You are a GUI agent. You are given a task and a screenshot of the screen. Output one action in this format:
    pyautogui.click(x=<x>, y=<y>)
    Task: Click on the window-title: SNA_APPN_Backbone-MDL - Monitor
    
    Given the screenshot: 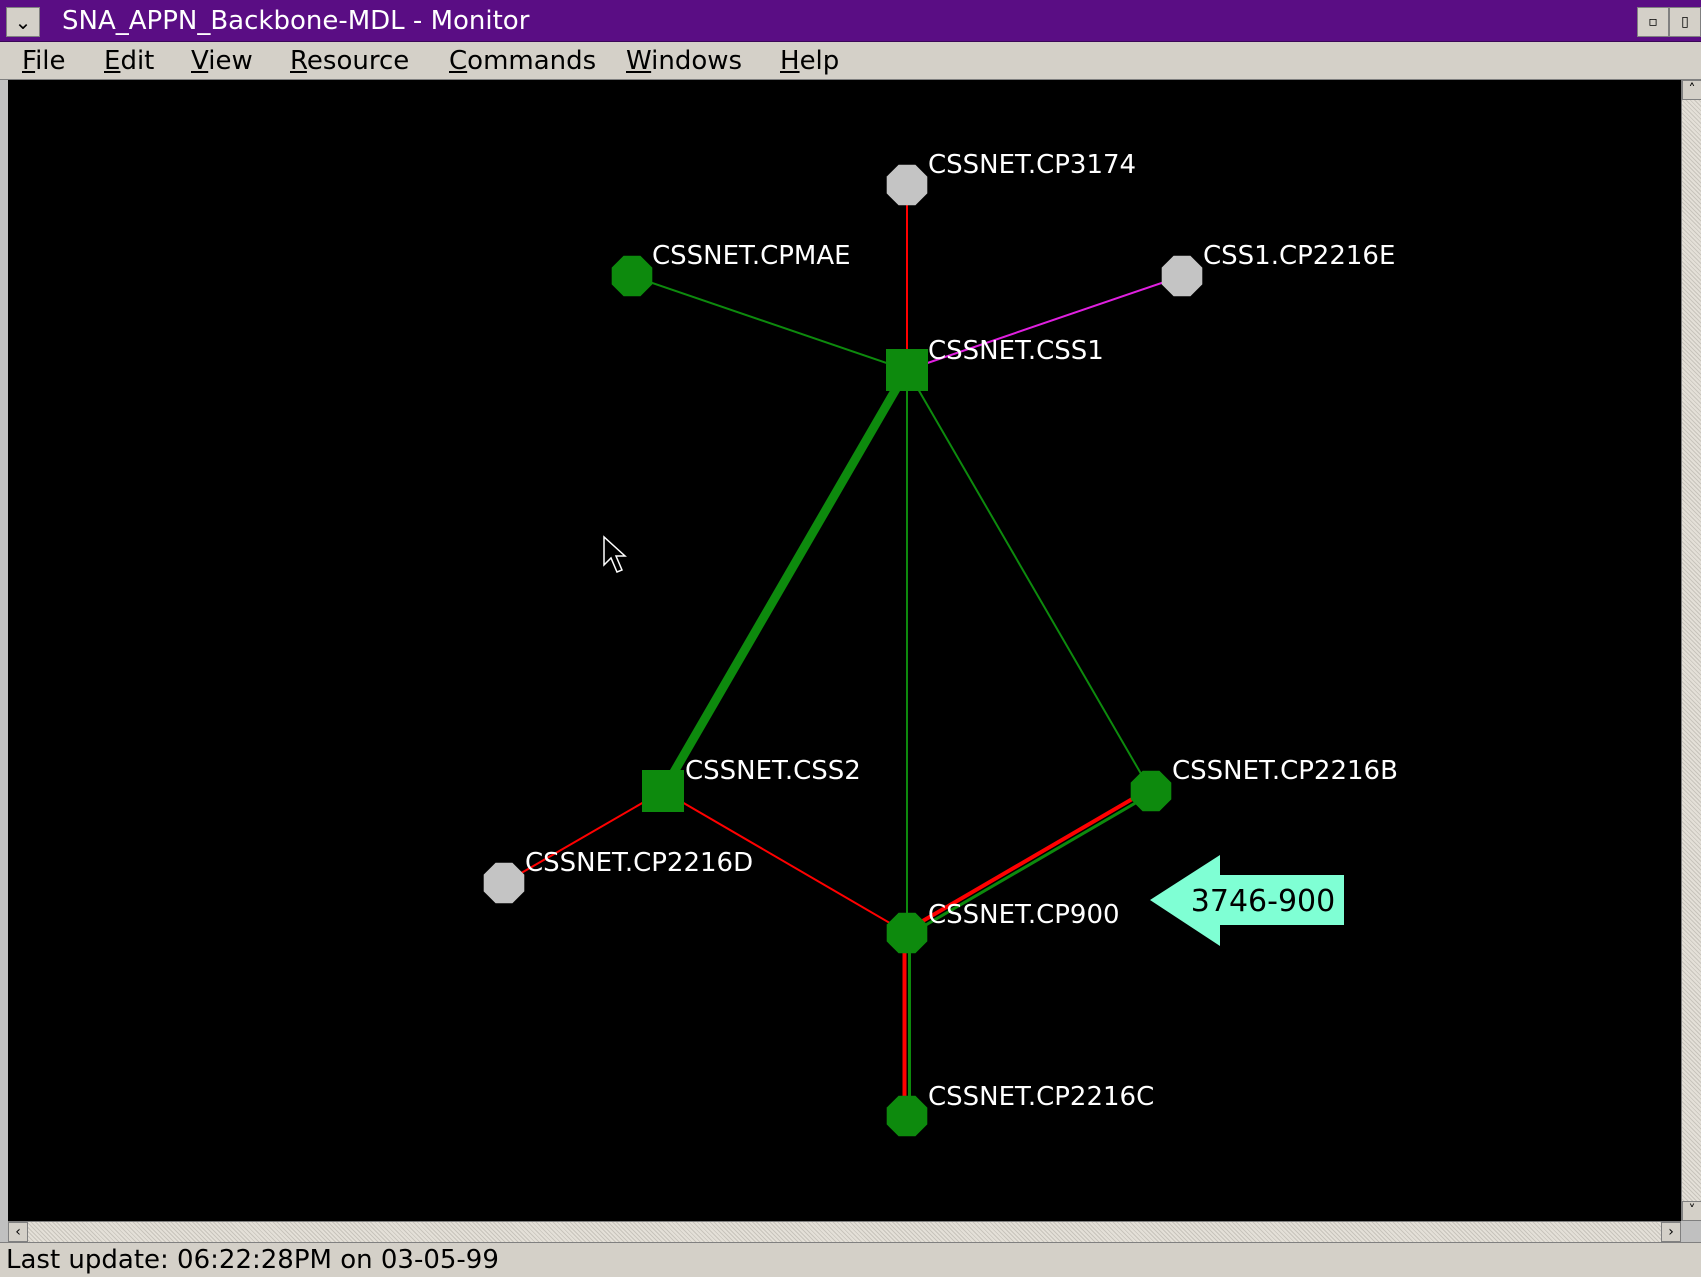 What is the action you would take?
    pyautogui.click(x=296, y=21)
    